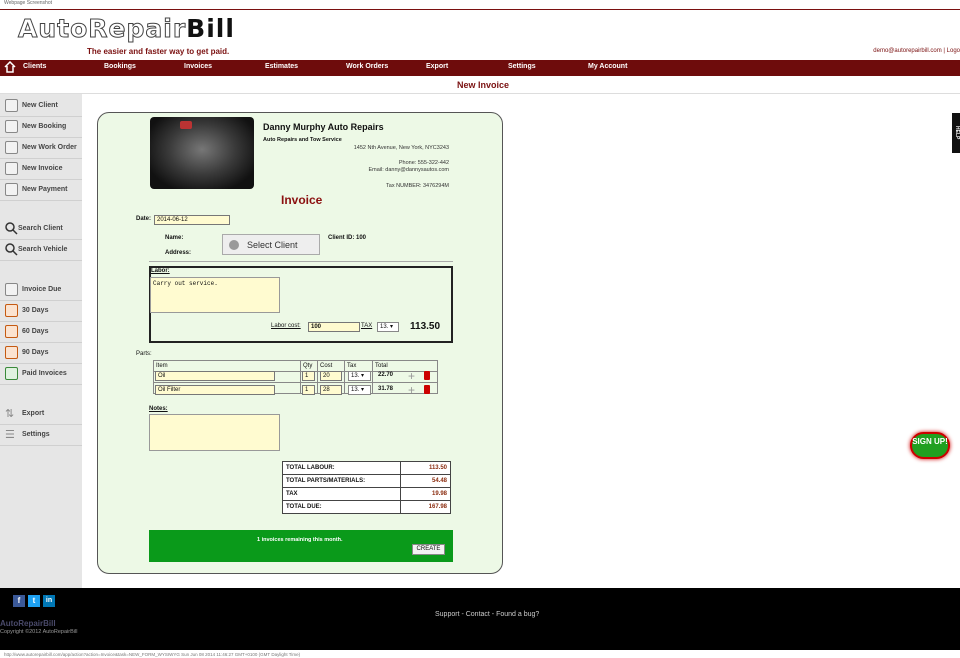  Describe the element at coordinates (34, 601) in the screenshot. I see `twitter-icon: t` at that location.